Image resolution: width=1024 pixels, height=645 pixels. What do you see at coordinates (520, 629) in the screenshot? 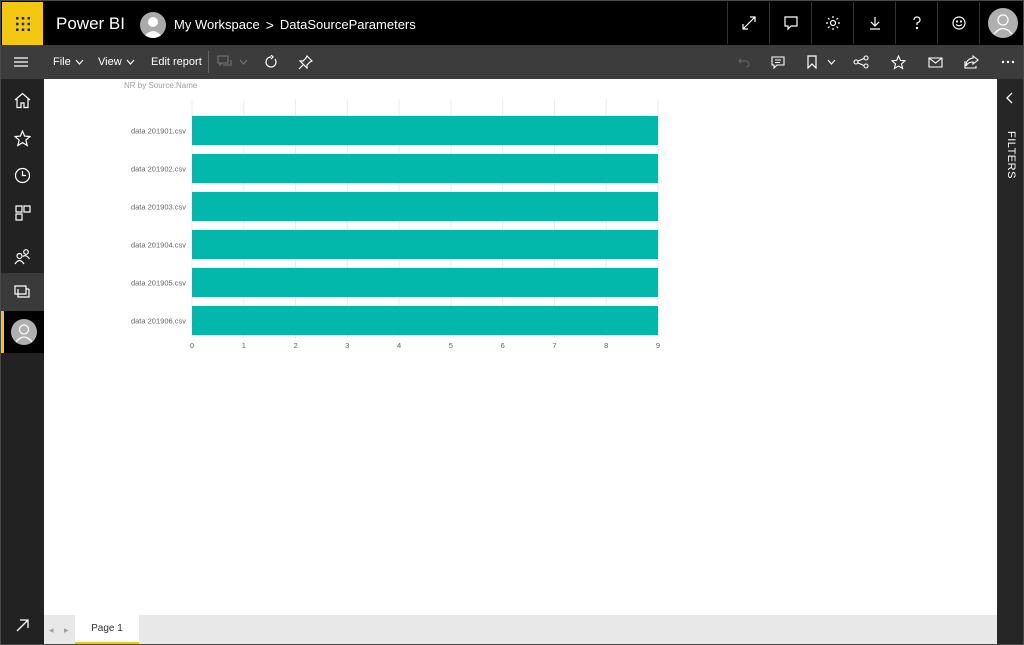
I see `page-navigation-bar: ◂ ▸ Page 1` at bounding box center [520, 629].